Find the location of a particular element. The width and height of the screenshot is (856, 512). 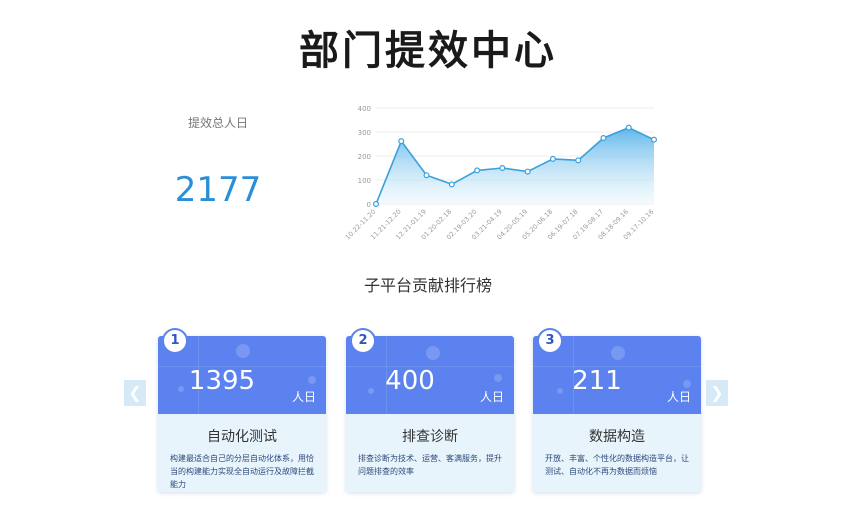

ranking-next-button: ❯ is located at coordinates (717, 393).